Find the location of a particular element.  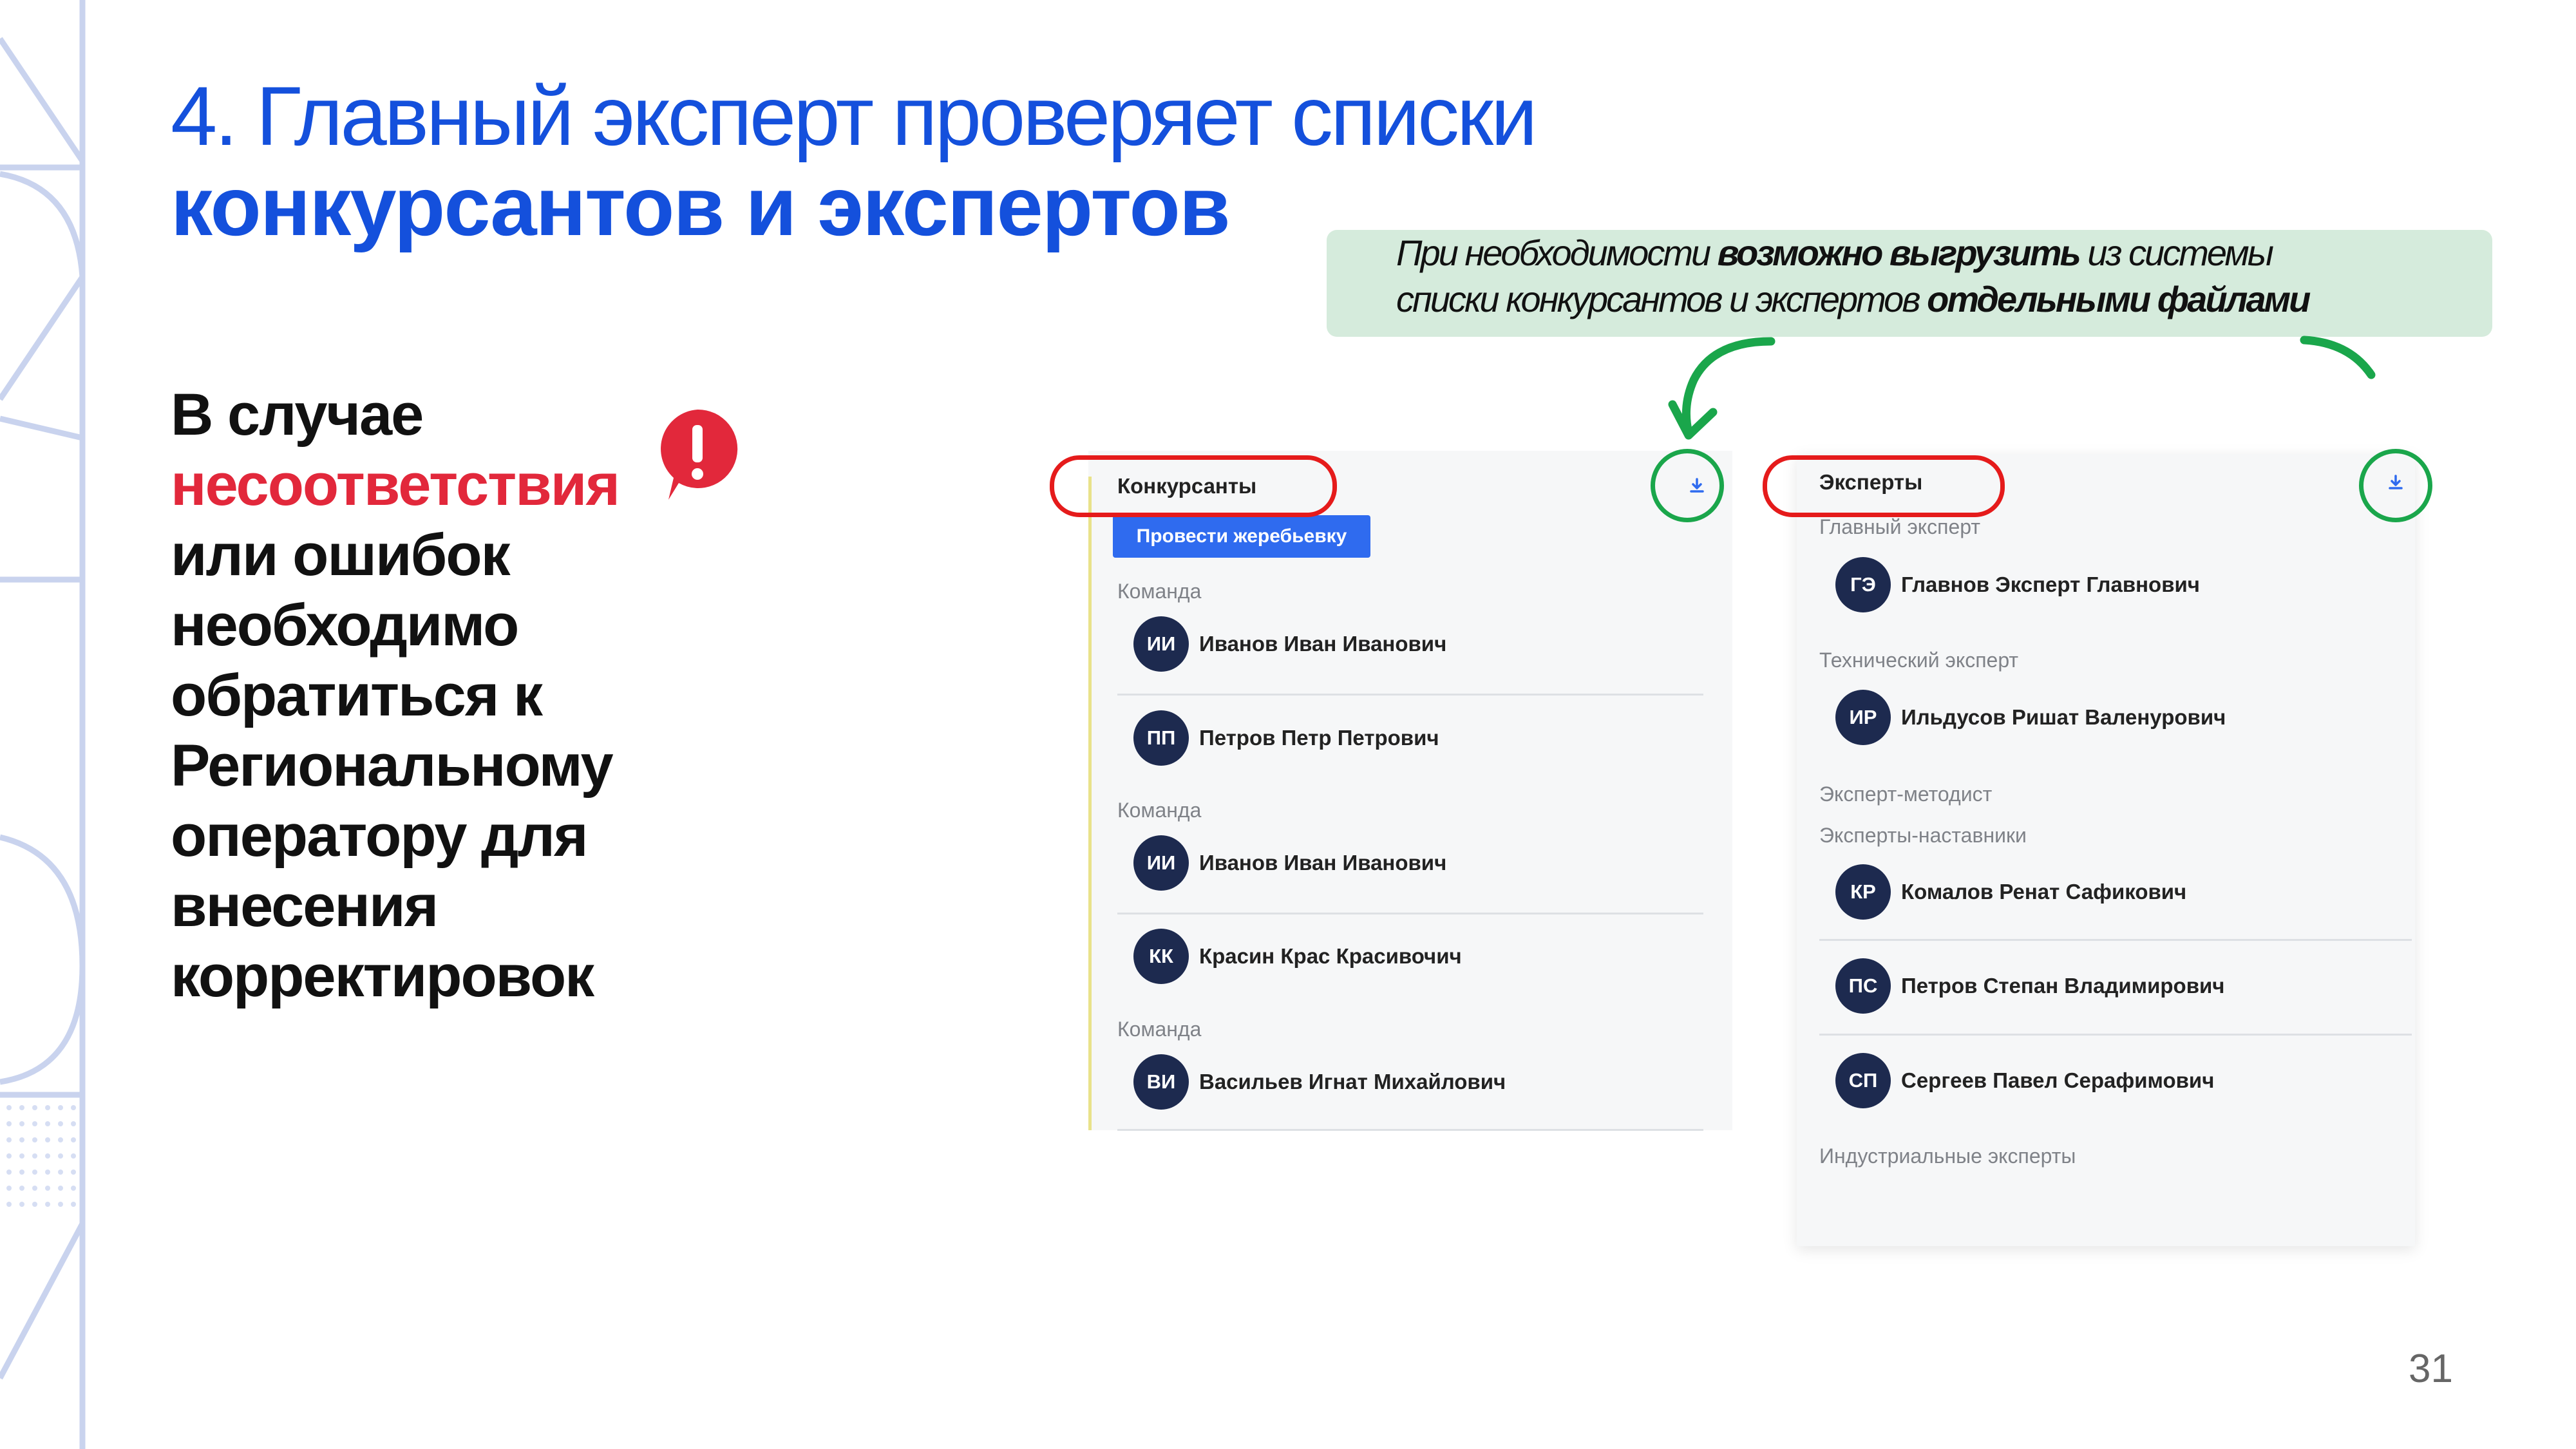

lead-line: корректировок is located at coordinates (382, 976).